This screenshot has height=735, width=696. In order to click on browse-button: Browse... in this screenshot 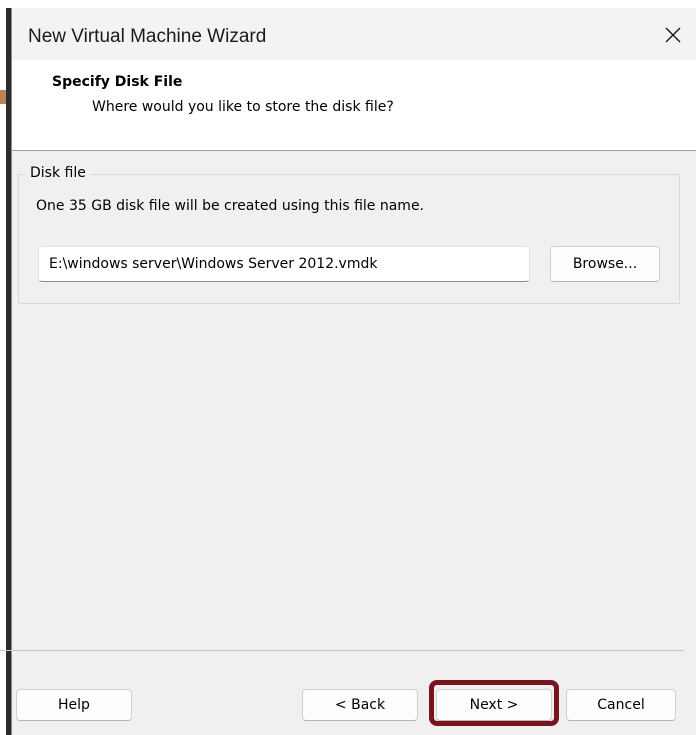, I will do `click(605, 264)`.